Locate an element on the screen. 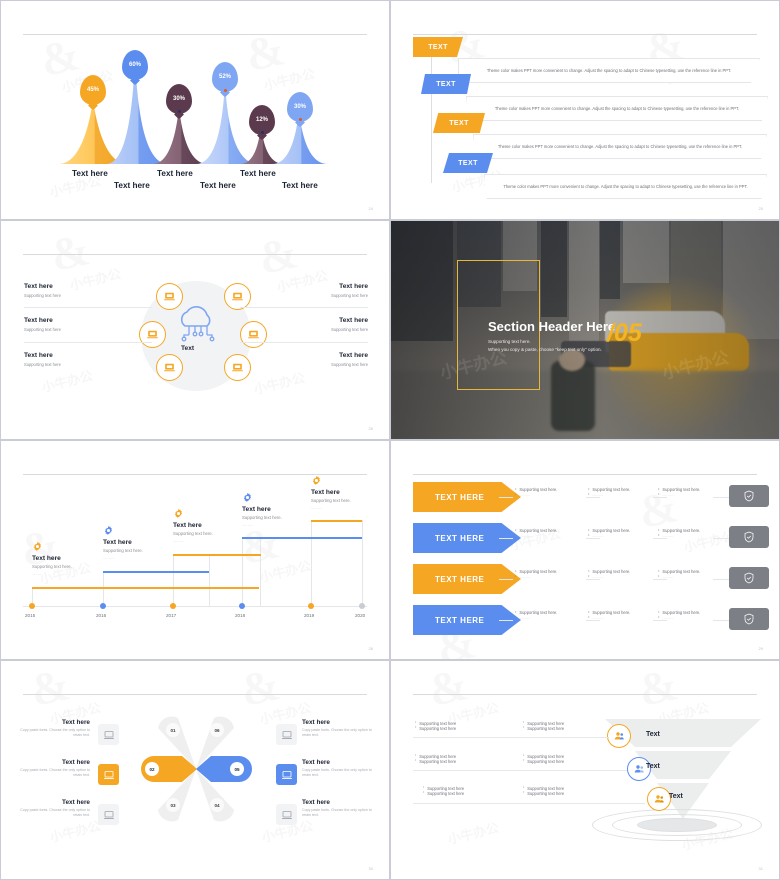  left-item-3: Text here Supporting text here is located at coordinates (88, 359).